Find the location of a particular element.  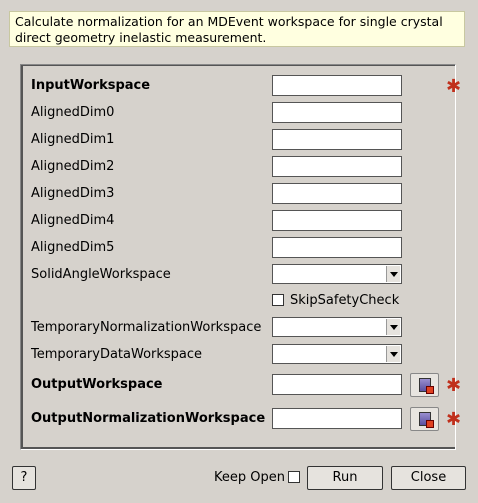

aligned-dim4-field is located at coordinates (337, 220).